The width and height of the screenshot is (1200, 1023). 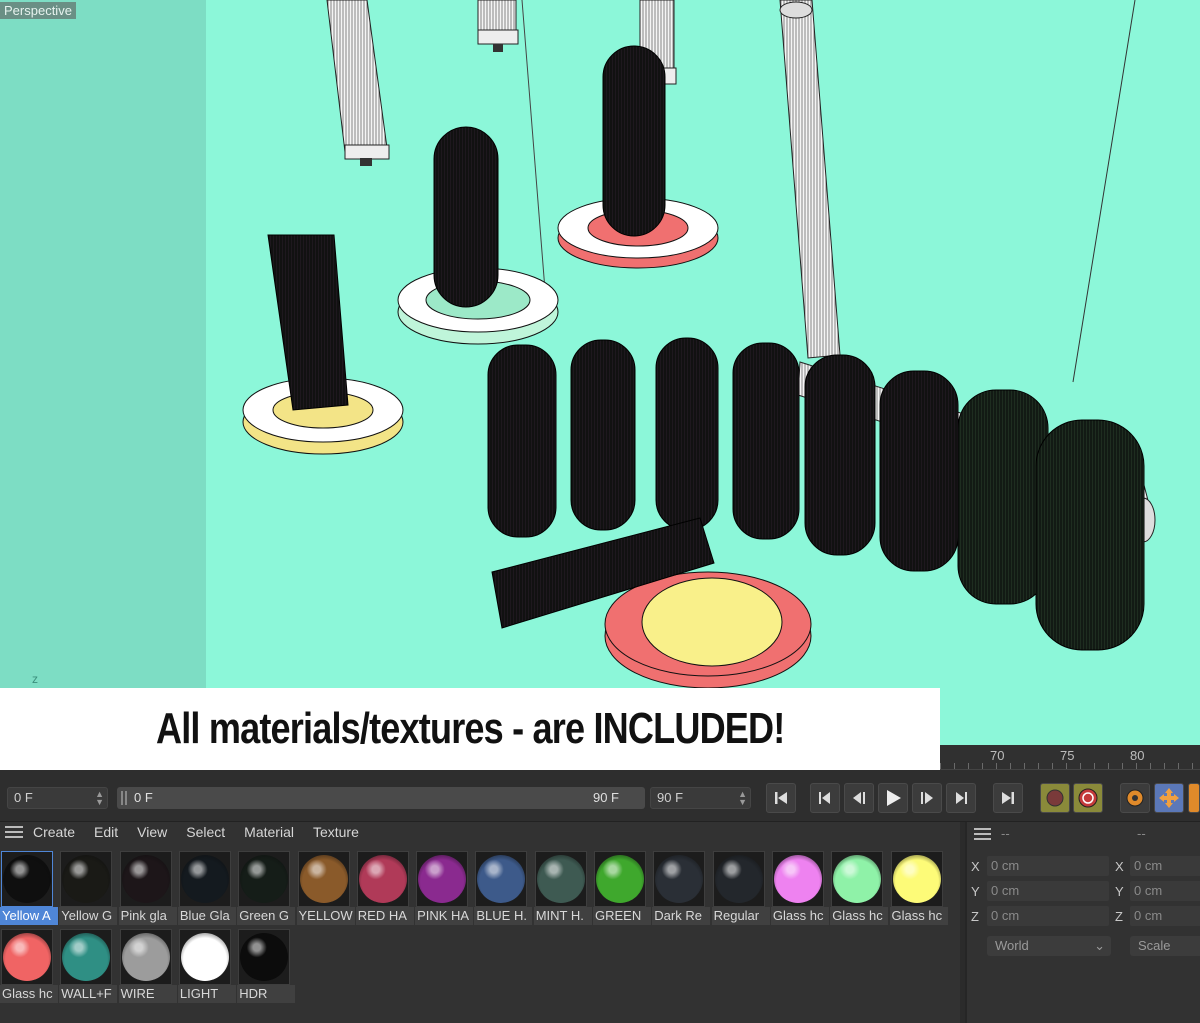 I want to click on record-icon, so click(x=1055, y=798).